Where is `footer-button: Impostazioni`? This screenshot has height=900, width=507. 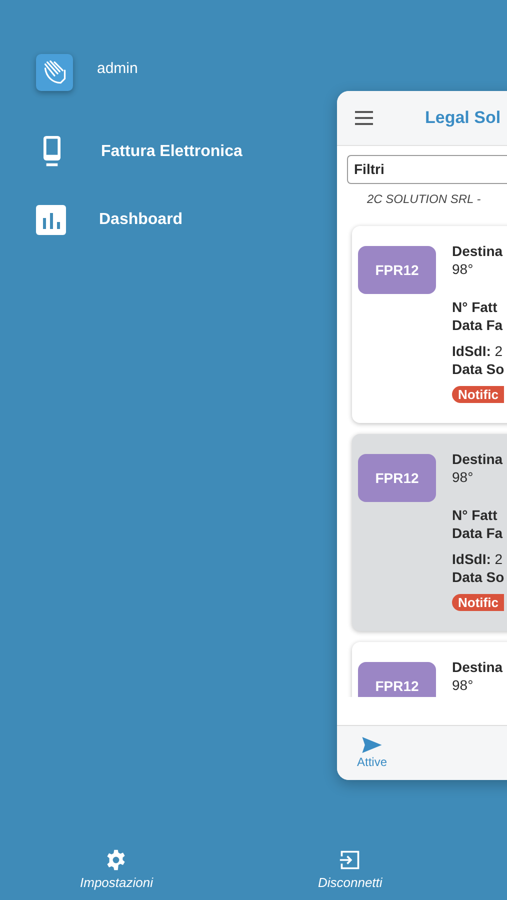 footer-button: Impostazioni is located at coordinates (116, 869).